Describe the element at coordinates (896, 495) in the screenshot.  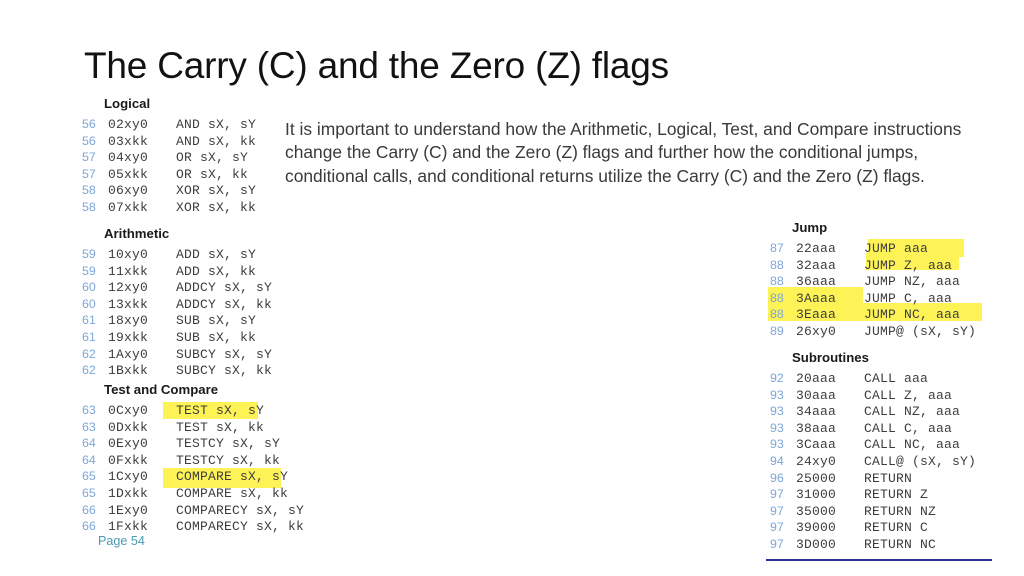
I see `instruction-mnemonic: RETURN Z` at that location.